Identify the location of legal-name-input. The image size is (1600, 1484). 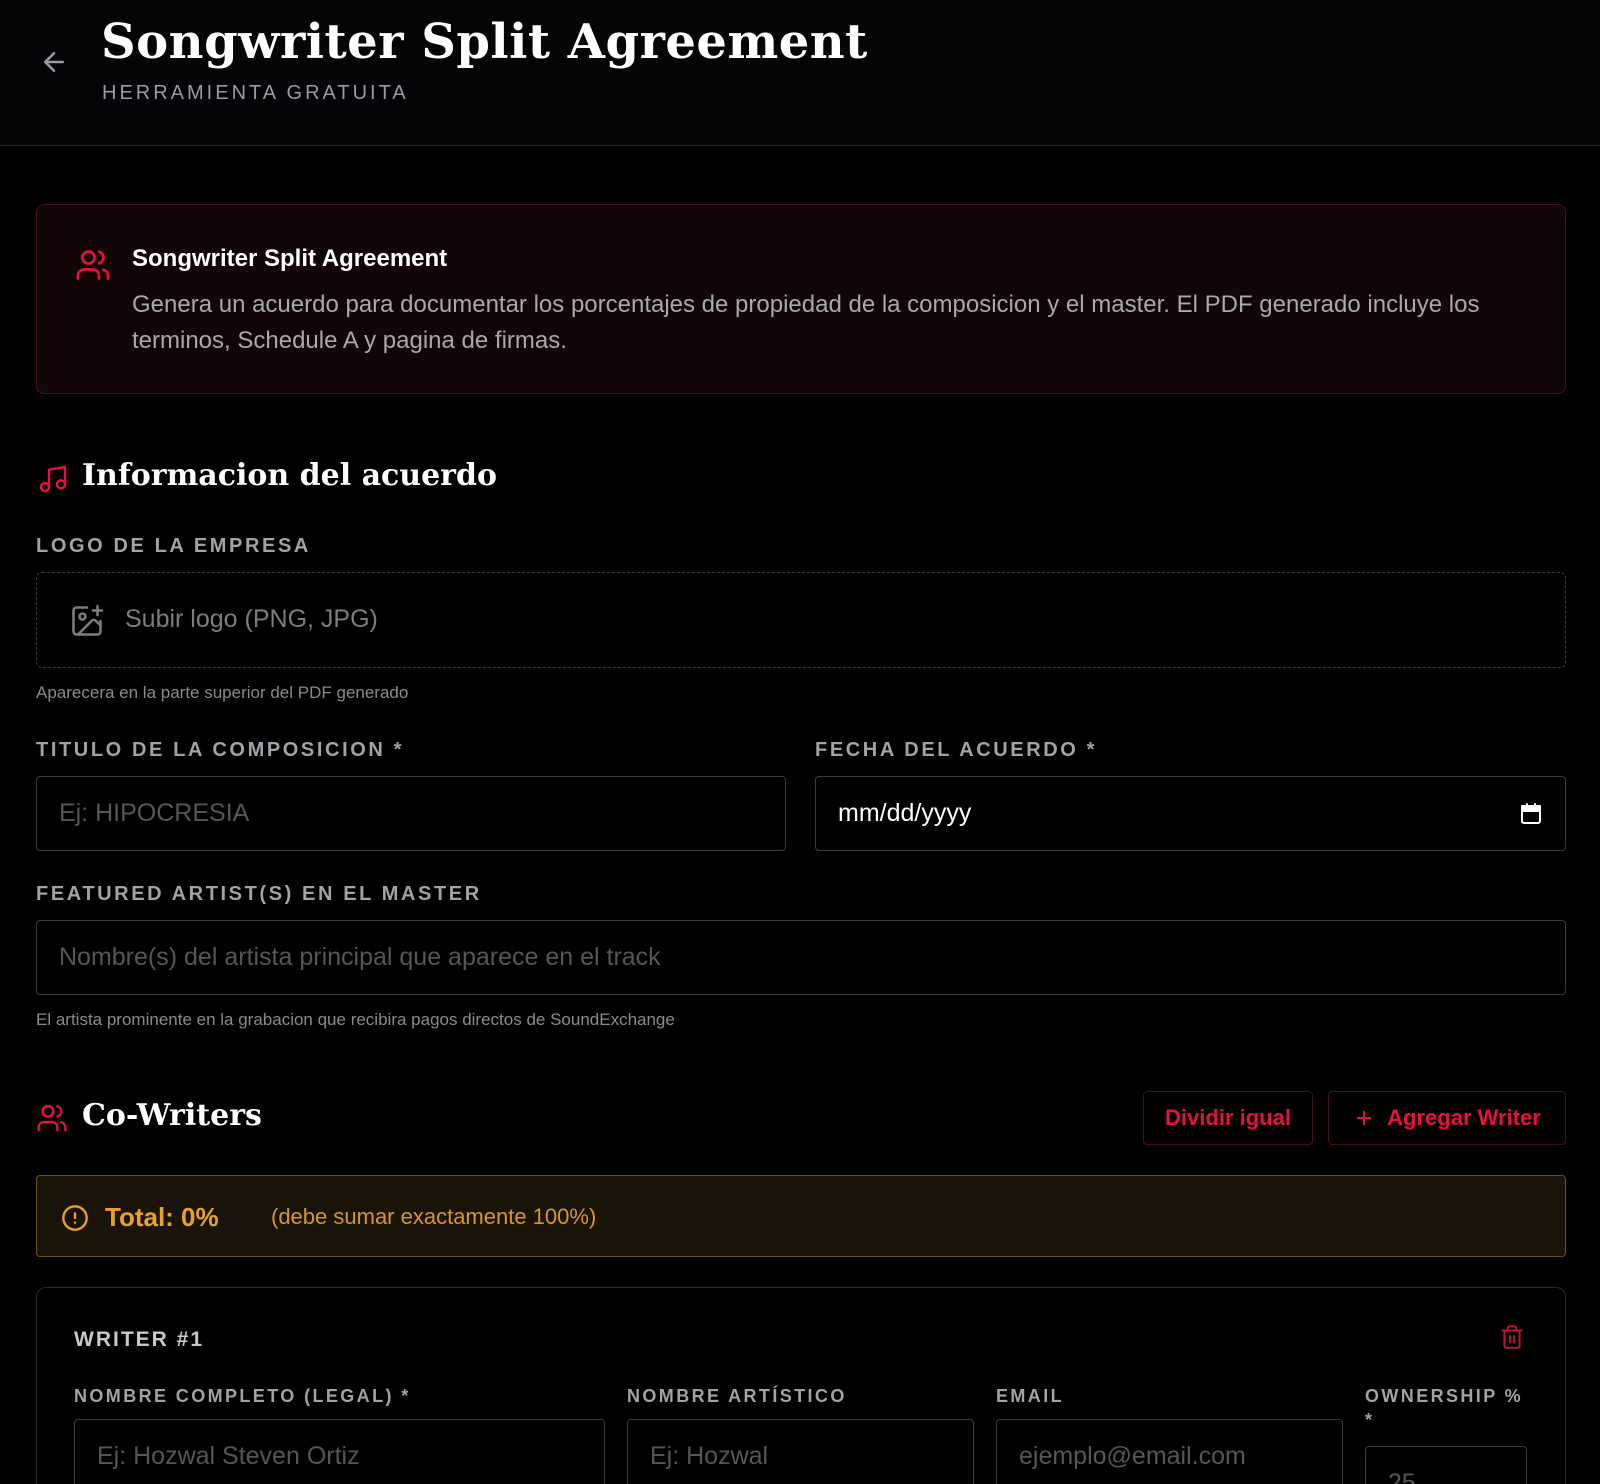
(339, 1451).